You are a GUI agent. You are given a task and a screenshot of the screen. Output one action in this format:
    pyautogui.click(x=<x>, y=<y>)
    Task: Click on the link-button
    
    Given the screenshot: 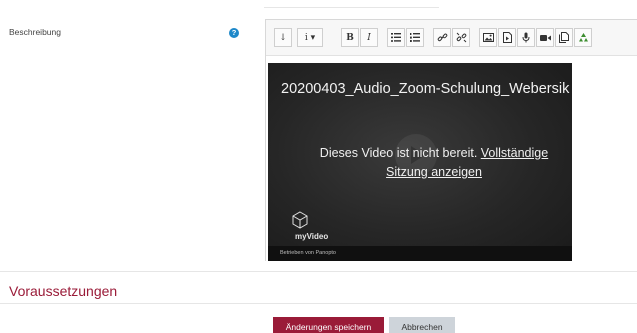 What is the action you would take?
    pyautogui.click(x=442, y=37)
    